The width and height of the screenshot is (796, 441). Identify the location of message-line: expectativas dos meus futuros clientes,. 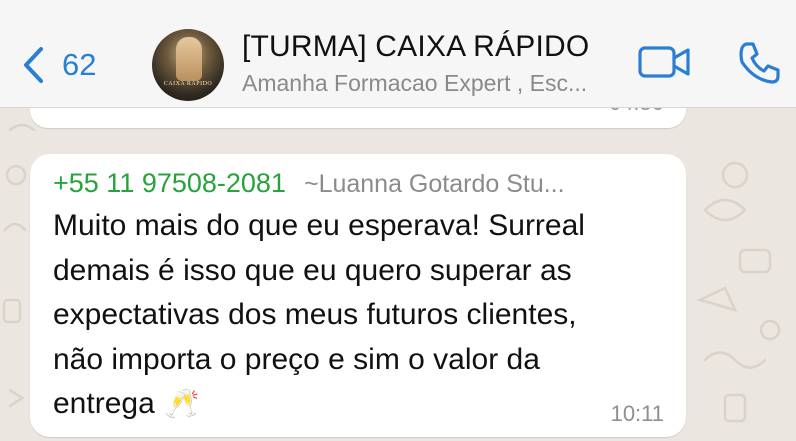
(315, 314).